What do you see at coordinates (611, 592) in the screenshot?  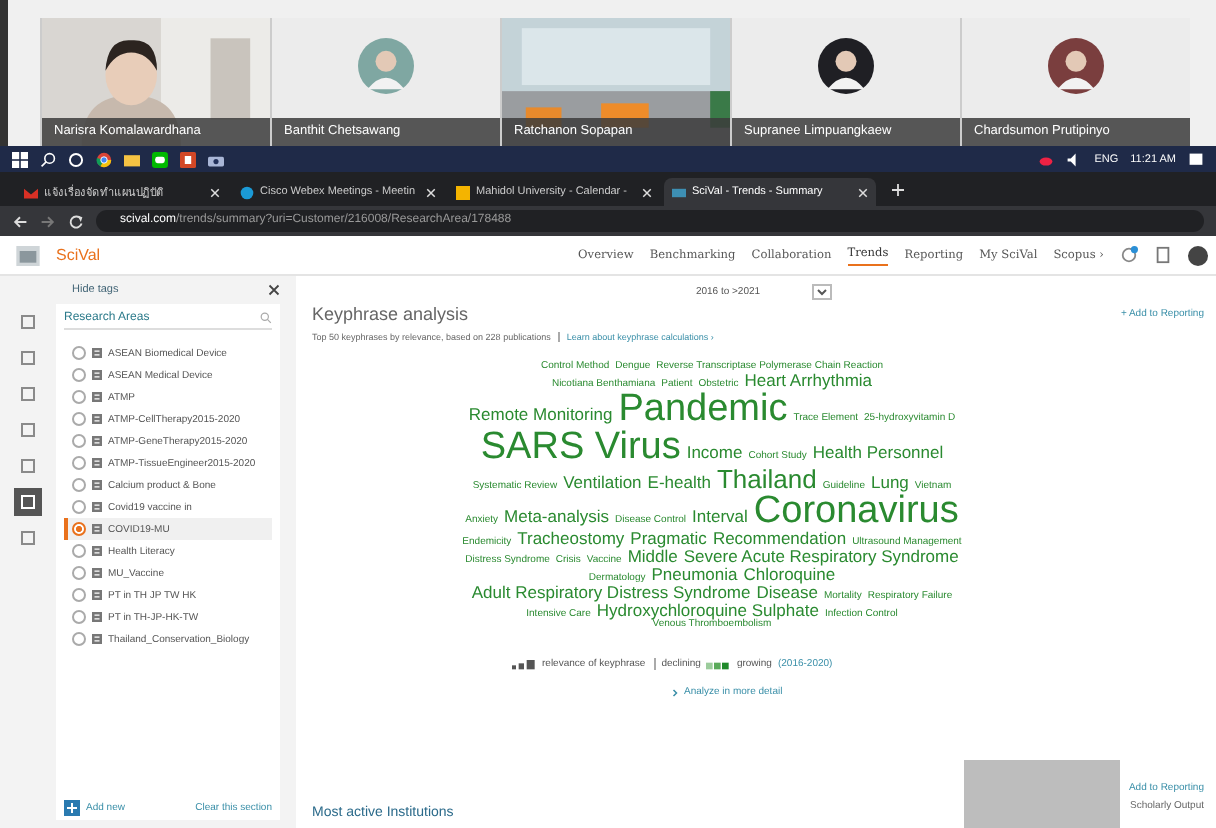 I see `keyphrase: Adult Respiratory Distress Syndrome` at bounding box center [611, 592].